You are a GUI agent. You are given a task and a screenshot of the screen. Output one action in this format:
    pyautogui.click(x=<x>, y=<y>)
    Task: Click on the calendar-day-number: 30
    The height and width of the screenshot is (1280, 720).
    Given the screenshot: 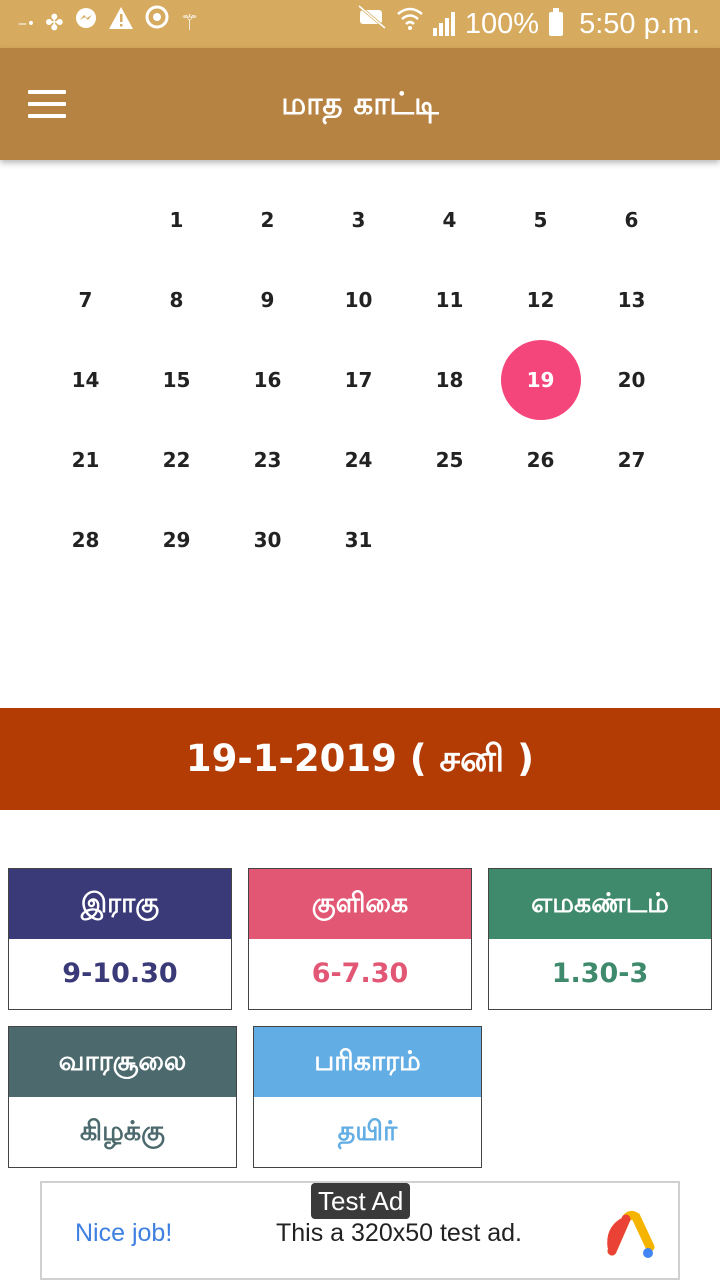 What is the action you would take?
    pyautogui.click(x=267, y=540)
    